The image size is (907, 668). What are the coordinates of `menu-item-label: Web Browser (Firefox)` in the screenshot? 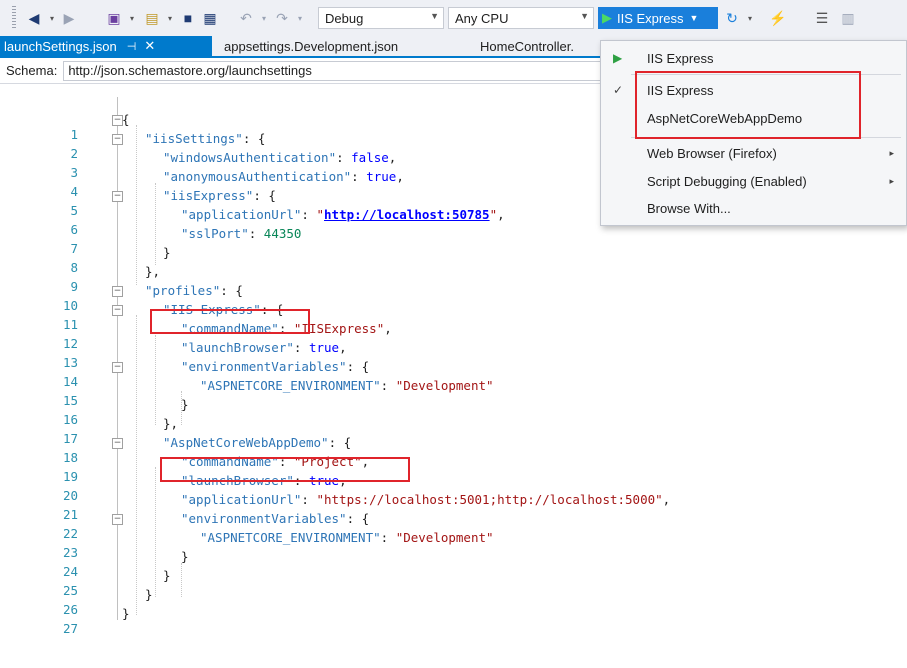 It's located at (712, 153).